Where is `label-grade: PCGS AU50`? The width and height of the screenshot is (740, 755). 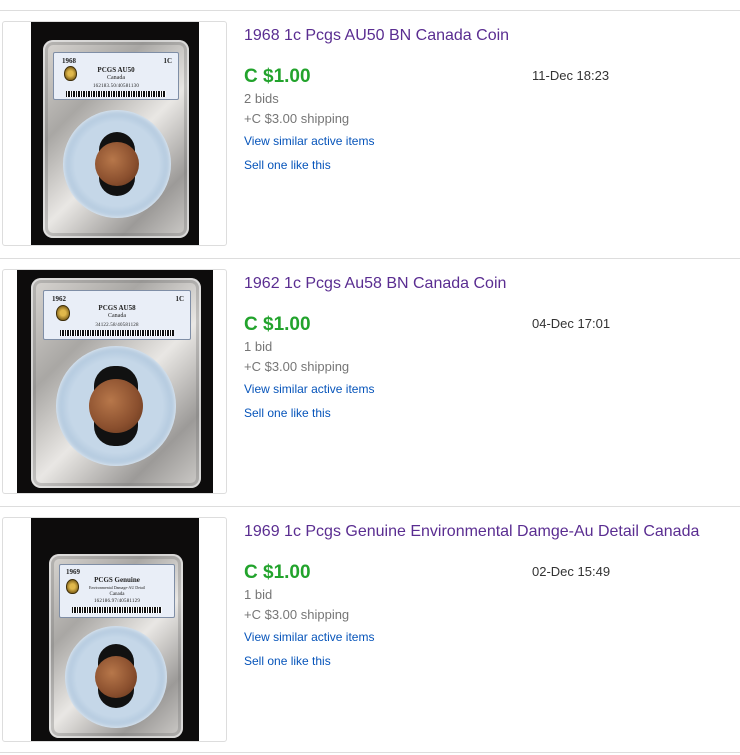 label-grade: PCGS AU50 is located at coordinates (116, 70).